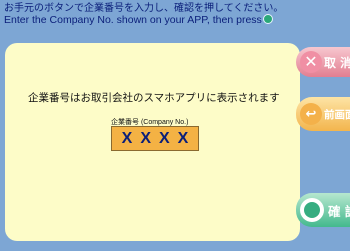 The width and height of the screenshot is (350, 251). What do you see at coordinates (337, 114) in the screenshot?
I see `previous-screen-button-label: 前画面へ` at bounding box center [337, 114].